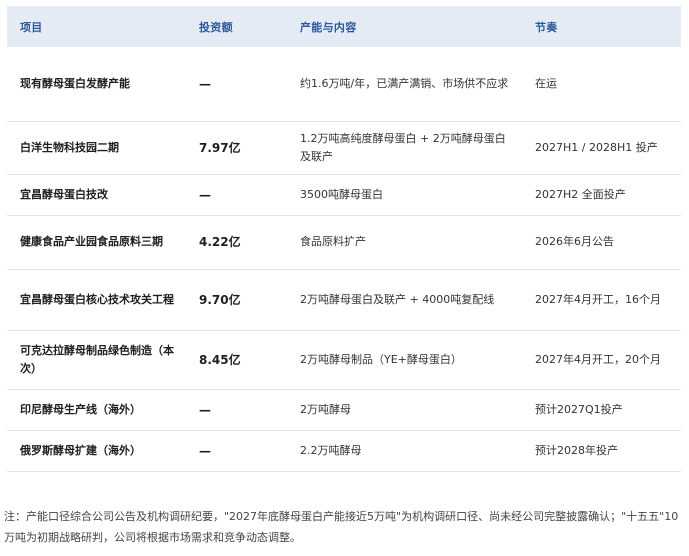  Describe the element at coordinates (96, 300) in the screenshot. I see `project-name: 宜昌酵母蛋白核心技术攻关工程` at that location.